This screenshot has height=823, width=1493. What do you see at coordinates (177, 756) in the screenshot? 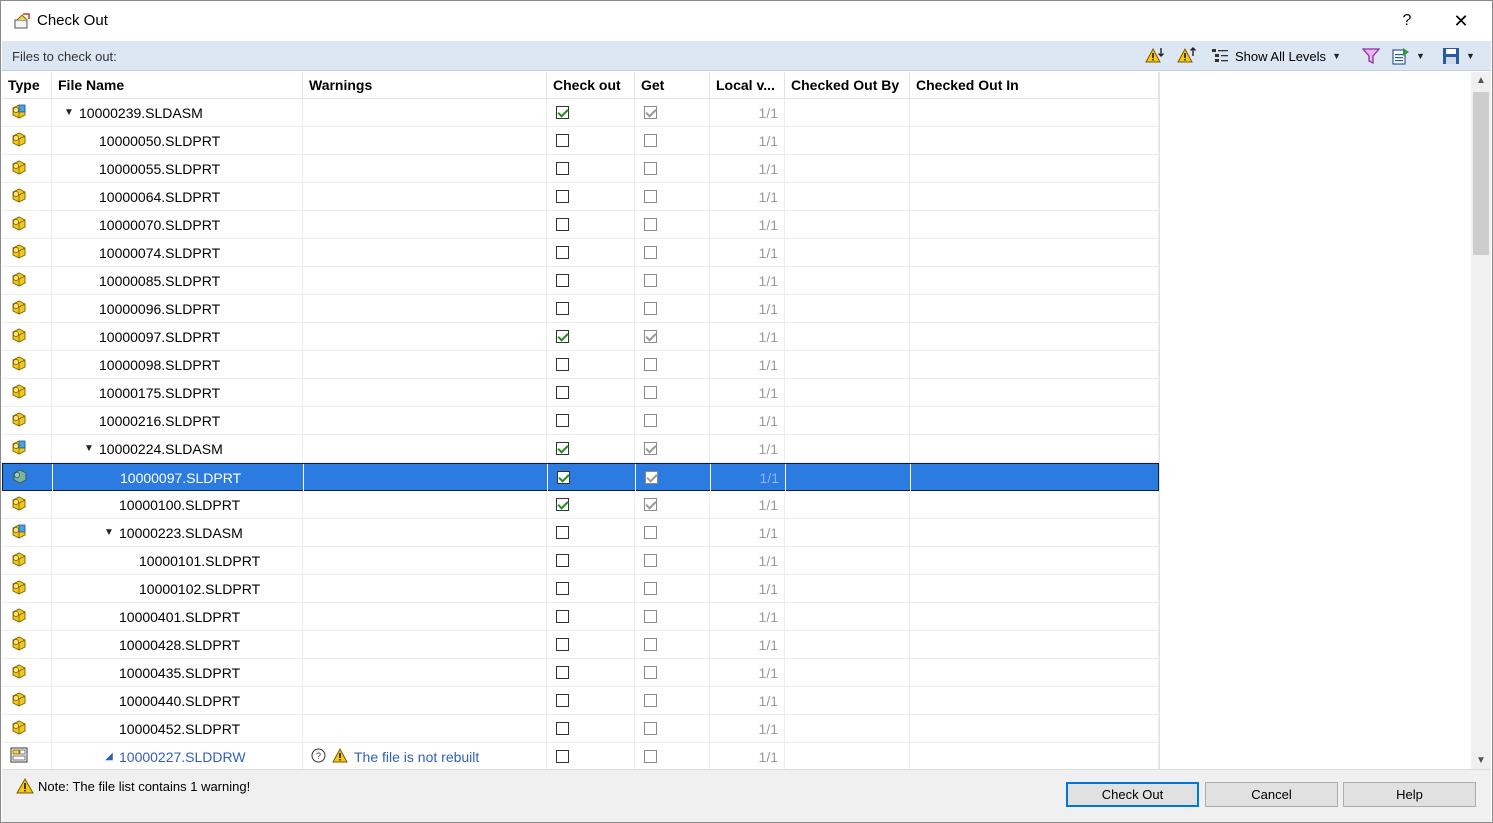
I see `file-name-cell: ◢ 10000227.SLDDRW` at bounding box center [177, 756].